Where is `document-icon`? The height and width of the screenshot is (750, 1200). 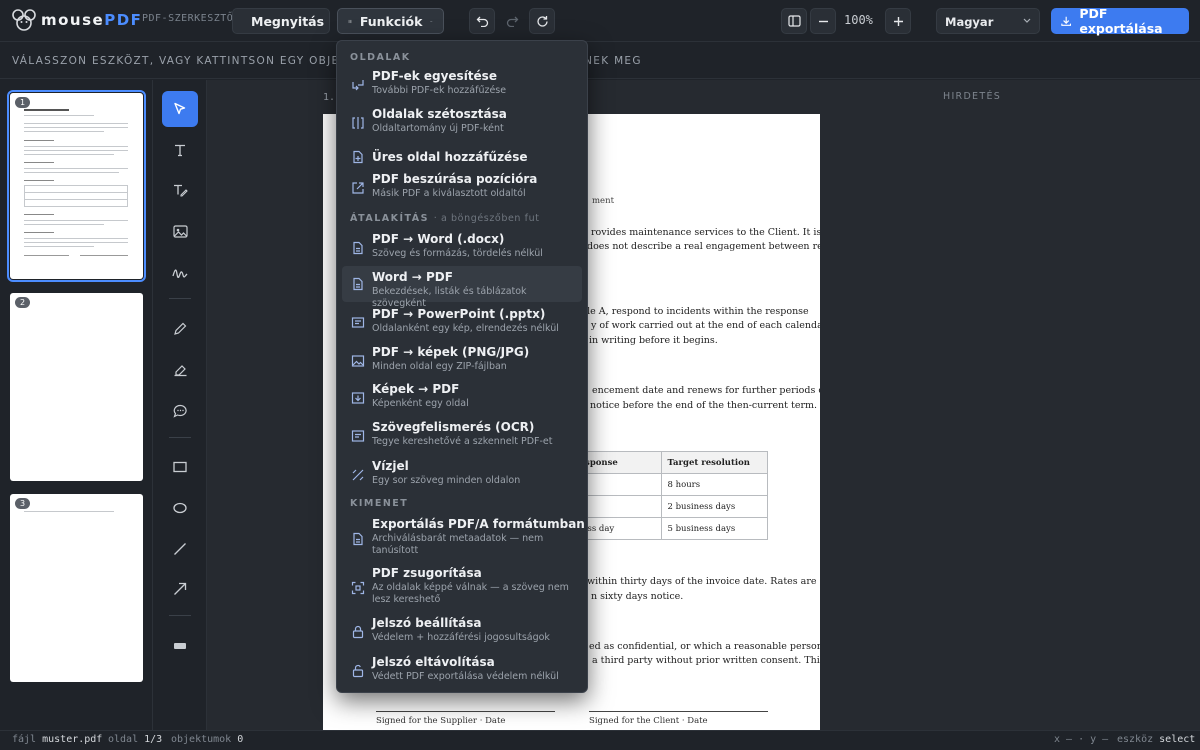
document-icon is located at coordinates (358, 248).